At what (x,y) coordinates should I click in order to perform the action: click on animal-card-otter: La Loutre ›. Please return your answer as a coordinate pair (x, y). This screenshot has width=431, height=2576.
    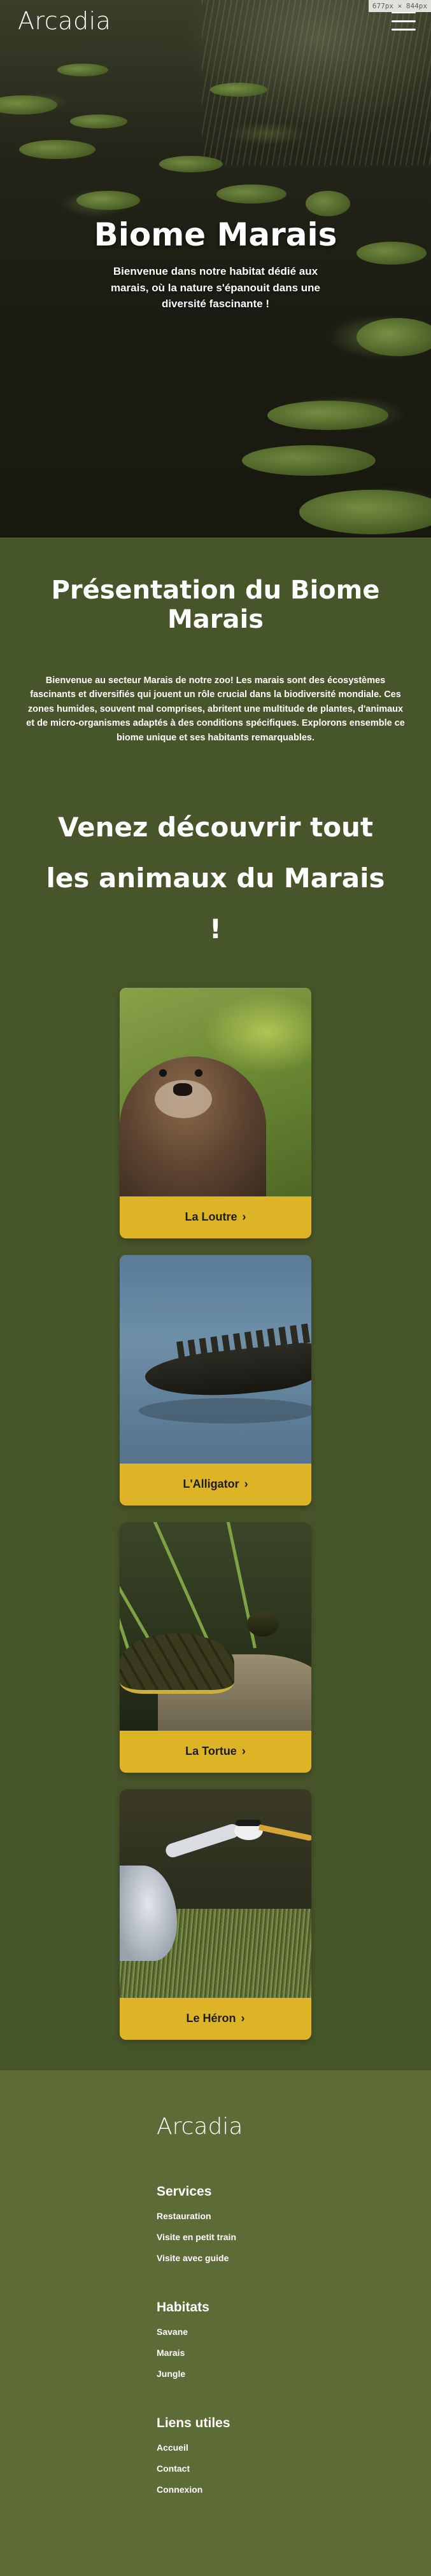
    Looking at the image, I should click on (215, 1112).